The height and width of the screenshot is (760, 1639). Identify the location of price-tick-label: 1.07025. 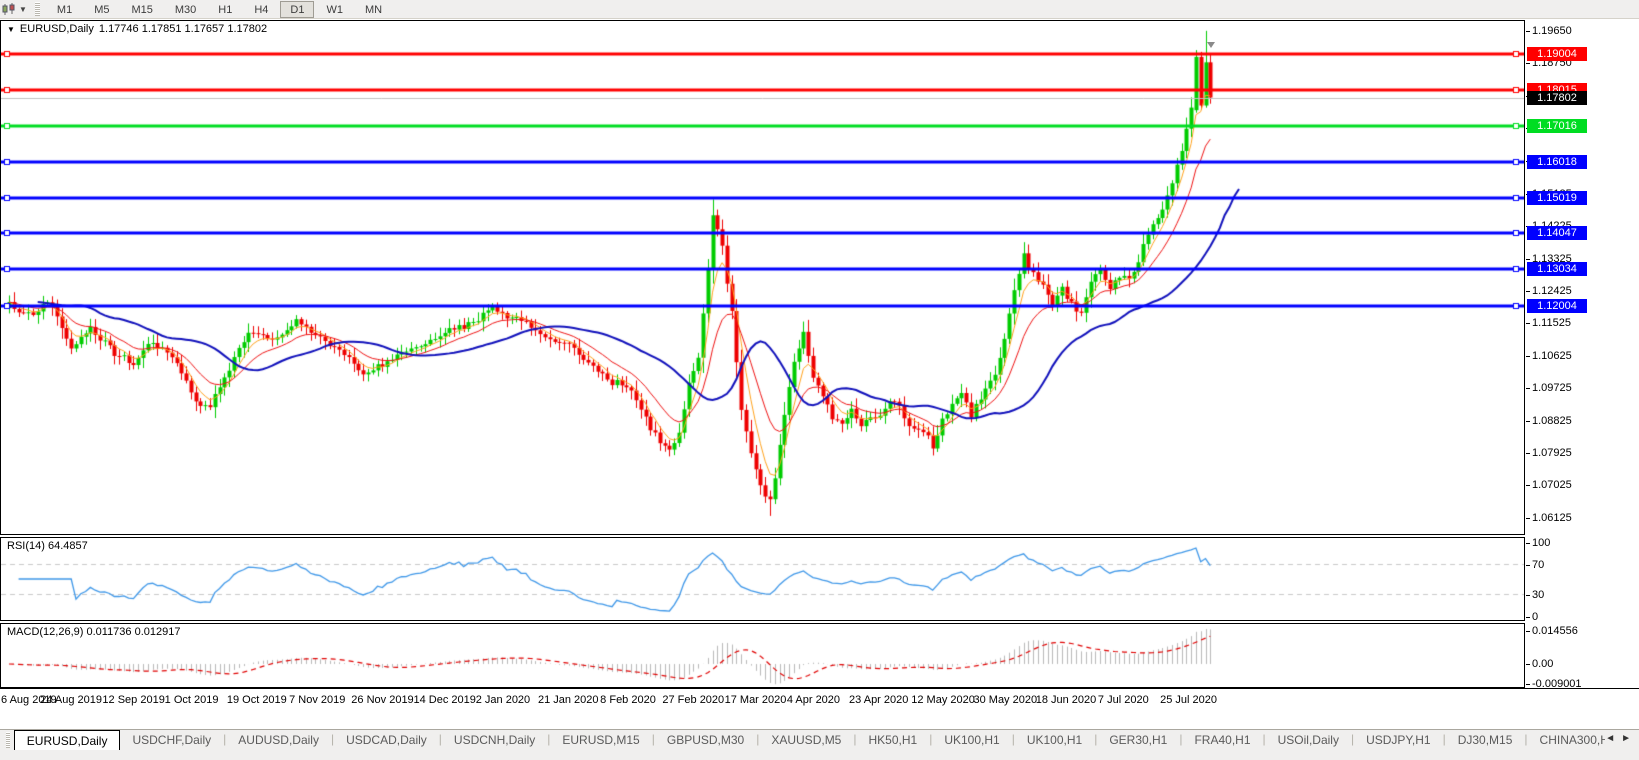
(1549, 485).